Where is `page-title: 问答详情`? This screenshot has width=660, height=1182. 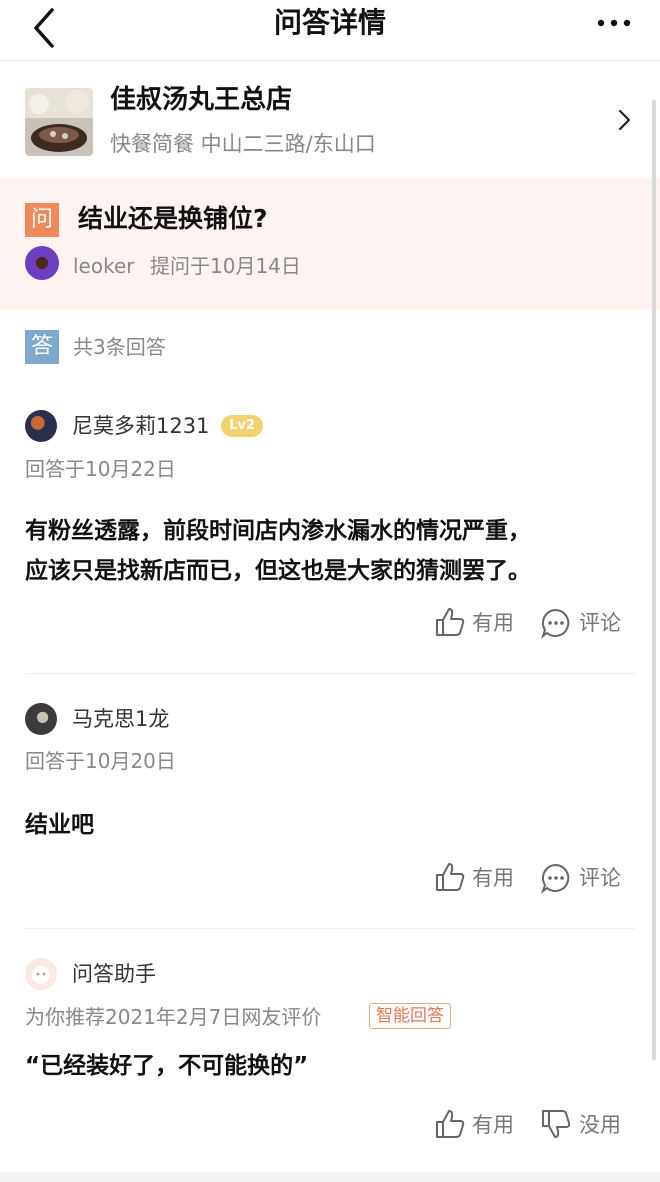
page-title: 问答详情 is located at coordinates (329, 22).